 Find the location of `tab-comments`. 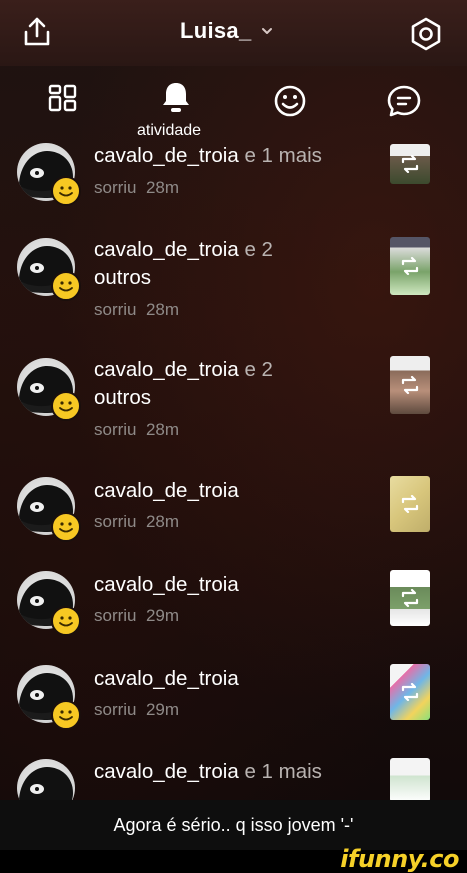

tab-comments is located at coordinates (404, 103).